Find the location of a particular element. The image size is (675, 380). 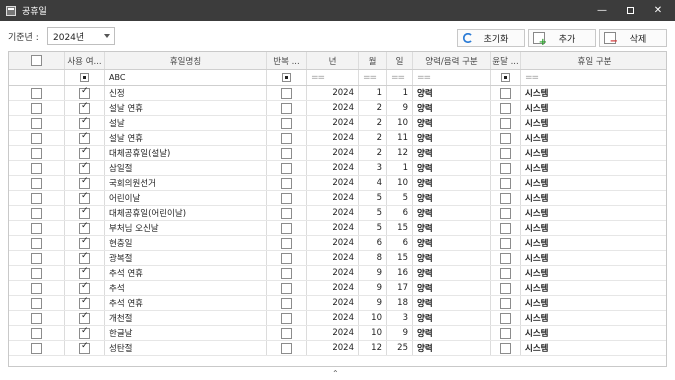

month-cell: 8 is located at coordinates (373, 258).